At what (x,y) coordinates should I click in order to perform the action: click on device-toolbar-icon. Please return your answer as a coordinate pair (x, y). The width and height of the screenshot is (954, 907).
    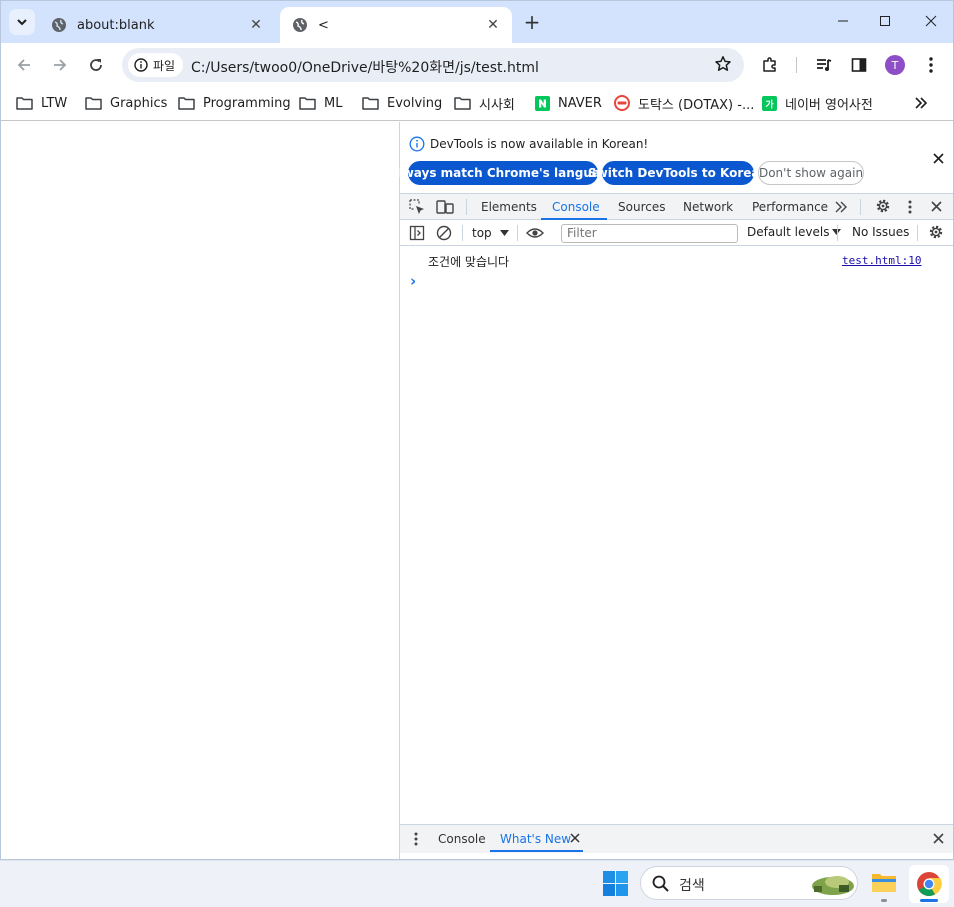
    Looking at the image, I should click on (445, 207).